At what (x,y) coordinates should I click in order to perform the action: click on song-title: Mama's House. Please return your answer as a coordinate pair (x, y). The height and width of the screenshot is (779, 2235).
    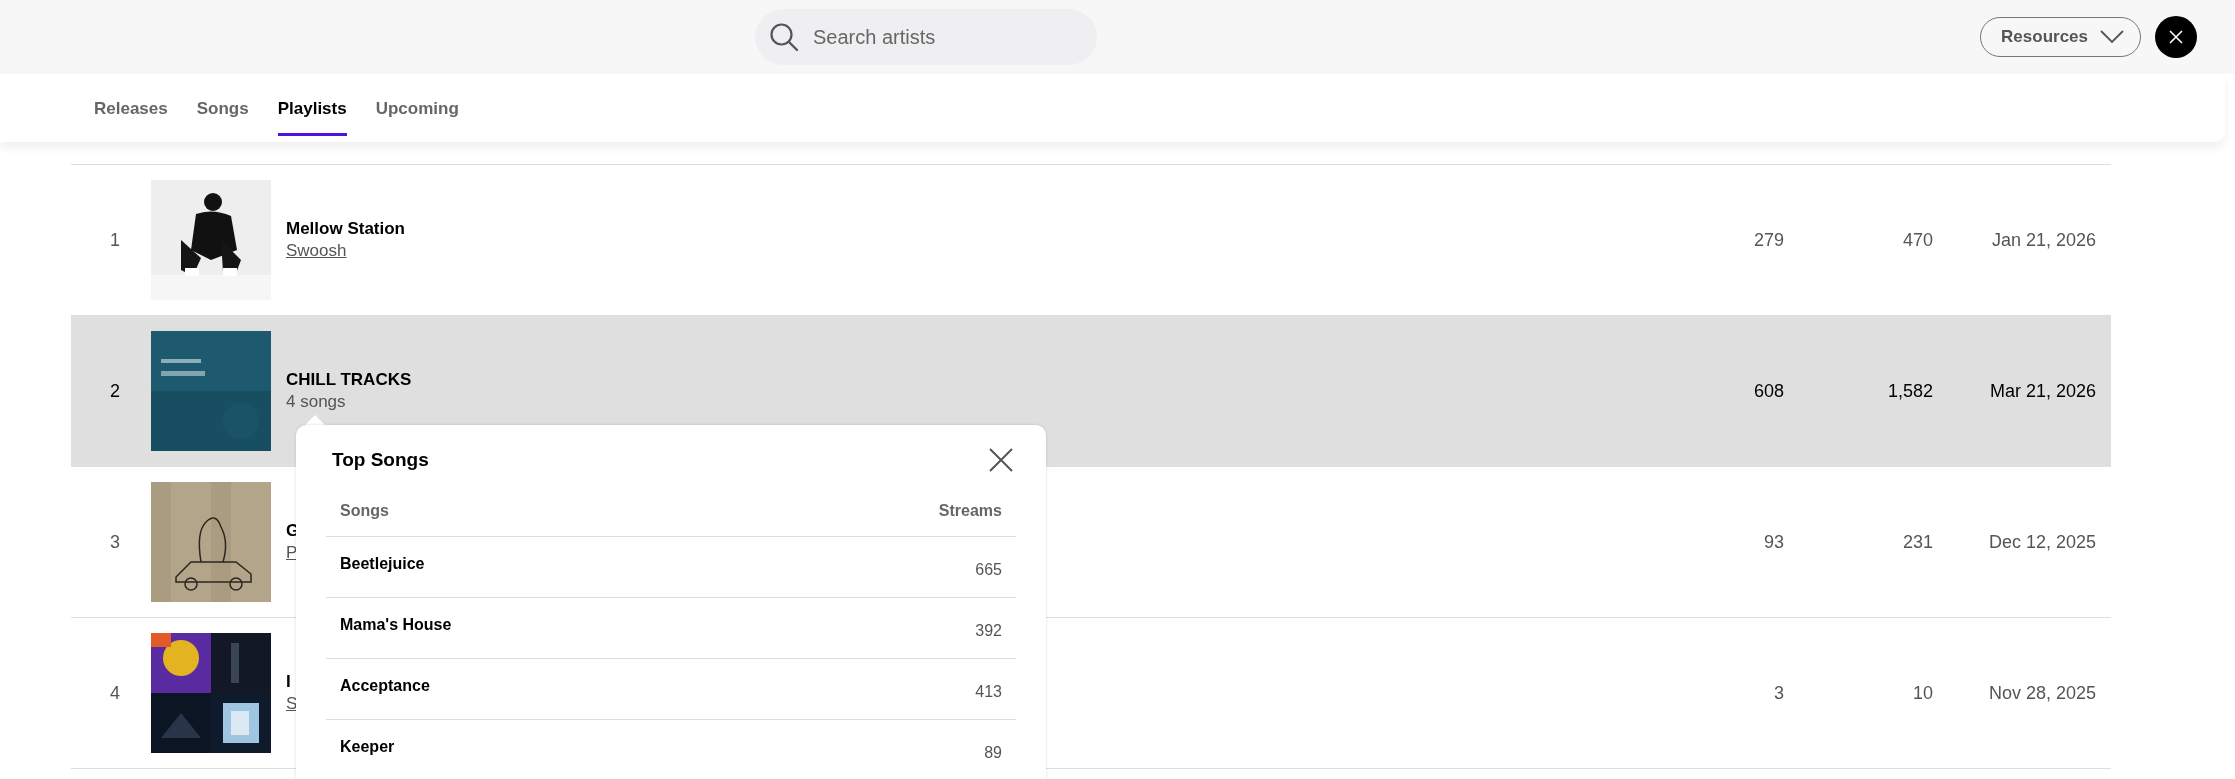
    Looking at the image, I should click on (396, 625).